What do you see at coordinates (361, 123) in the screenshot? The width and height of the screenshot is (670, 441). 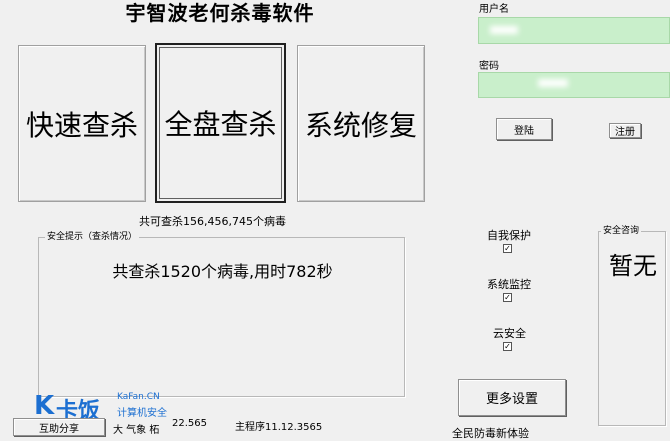 I see `system-repair-button: 系统修复` at bounding box center [361, 123].